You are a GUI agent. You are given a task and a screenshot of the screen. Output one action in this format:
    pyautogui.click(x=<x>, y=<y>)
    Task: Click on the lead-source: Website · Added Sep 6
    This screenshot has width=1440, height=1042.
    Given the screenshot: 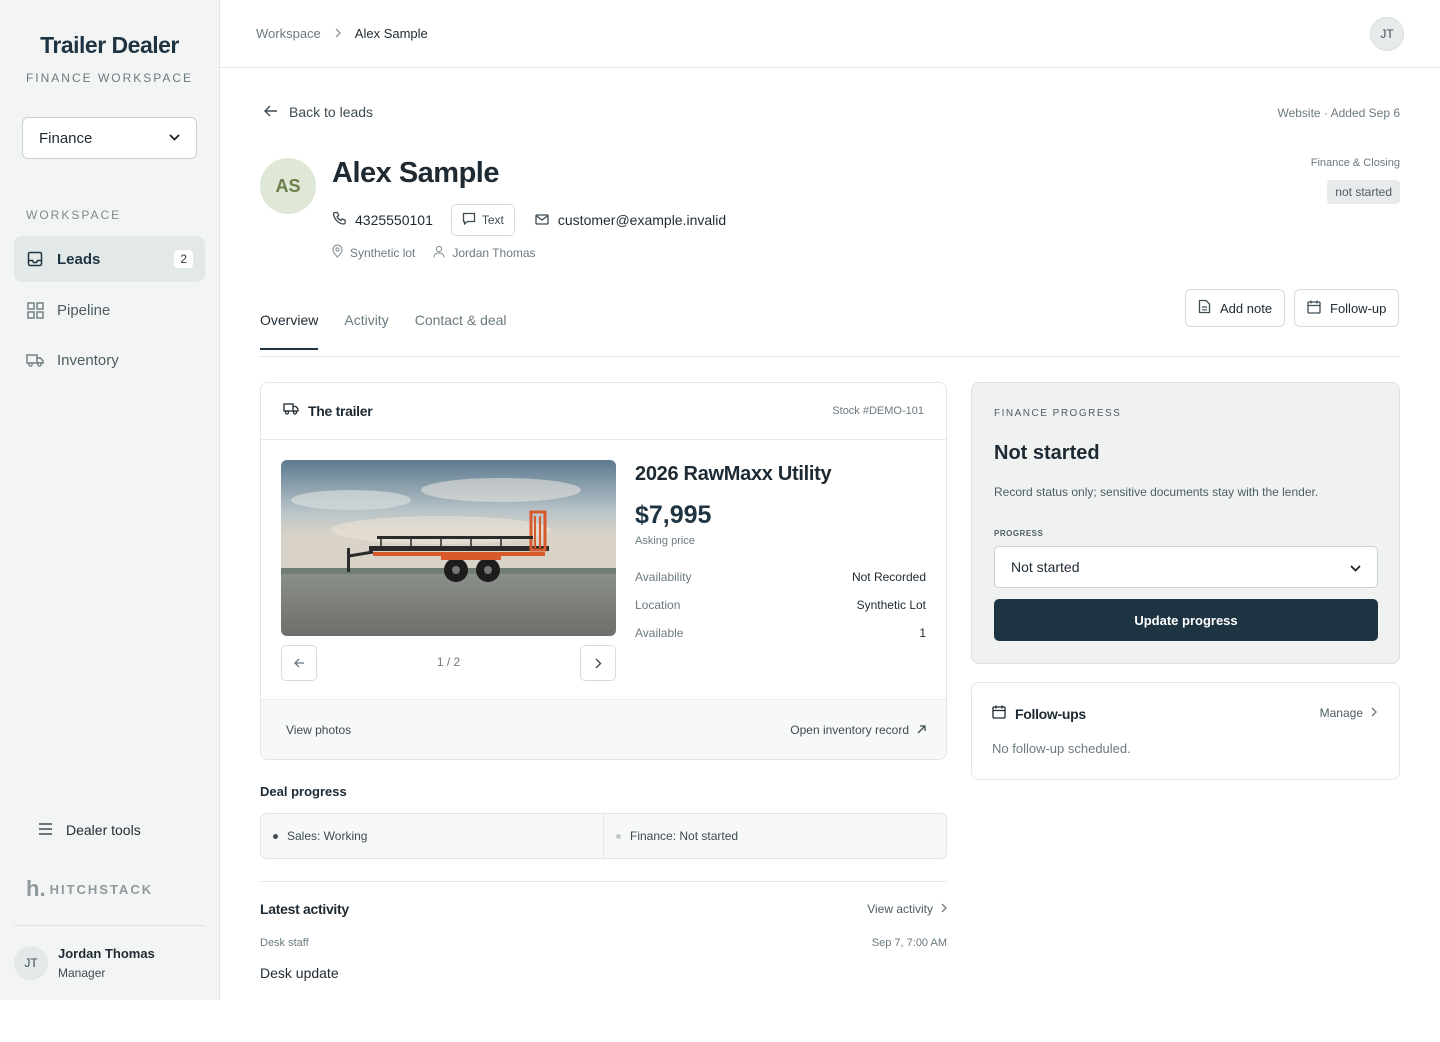 What is the action you would take?
    pyautogui.click(x=1338, y=113)
    